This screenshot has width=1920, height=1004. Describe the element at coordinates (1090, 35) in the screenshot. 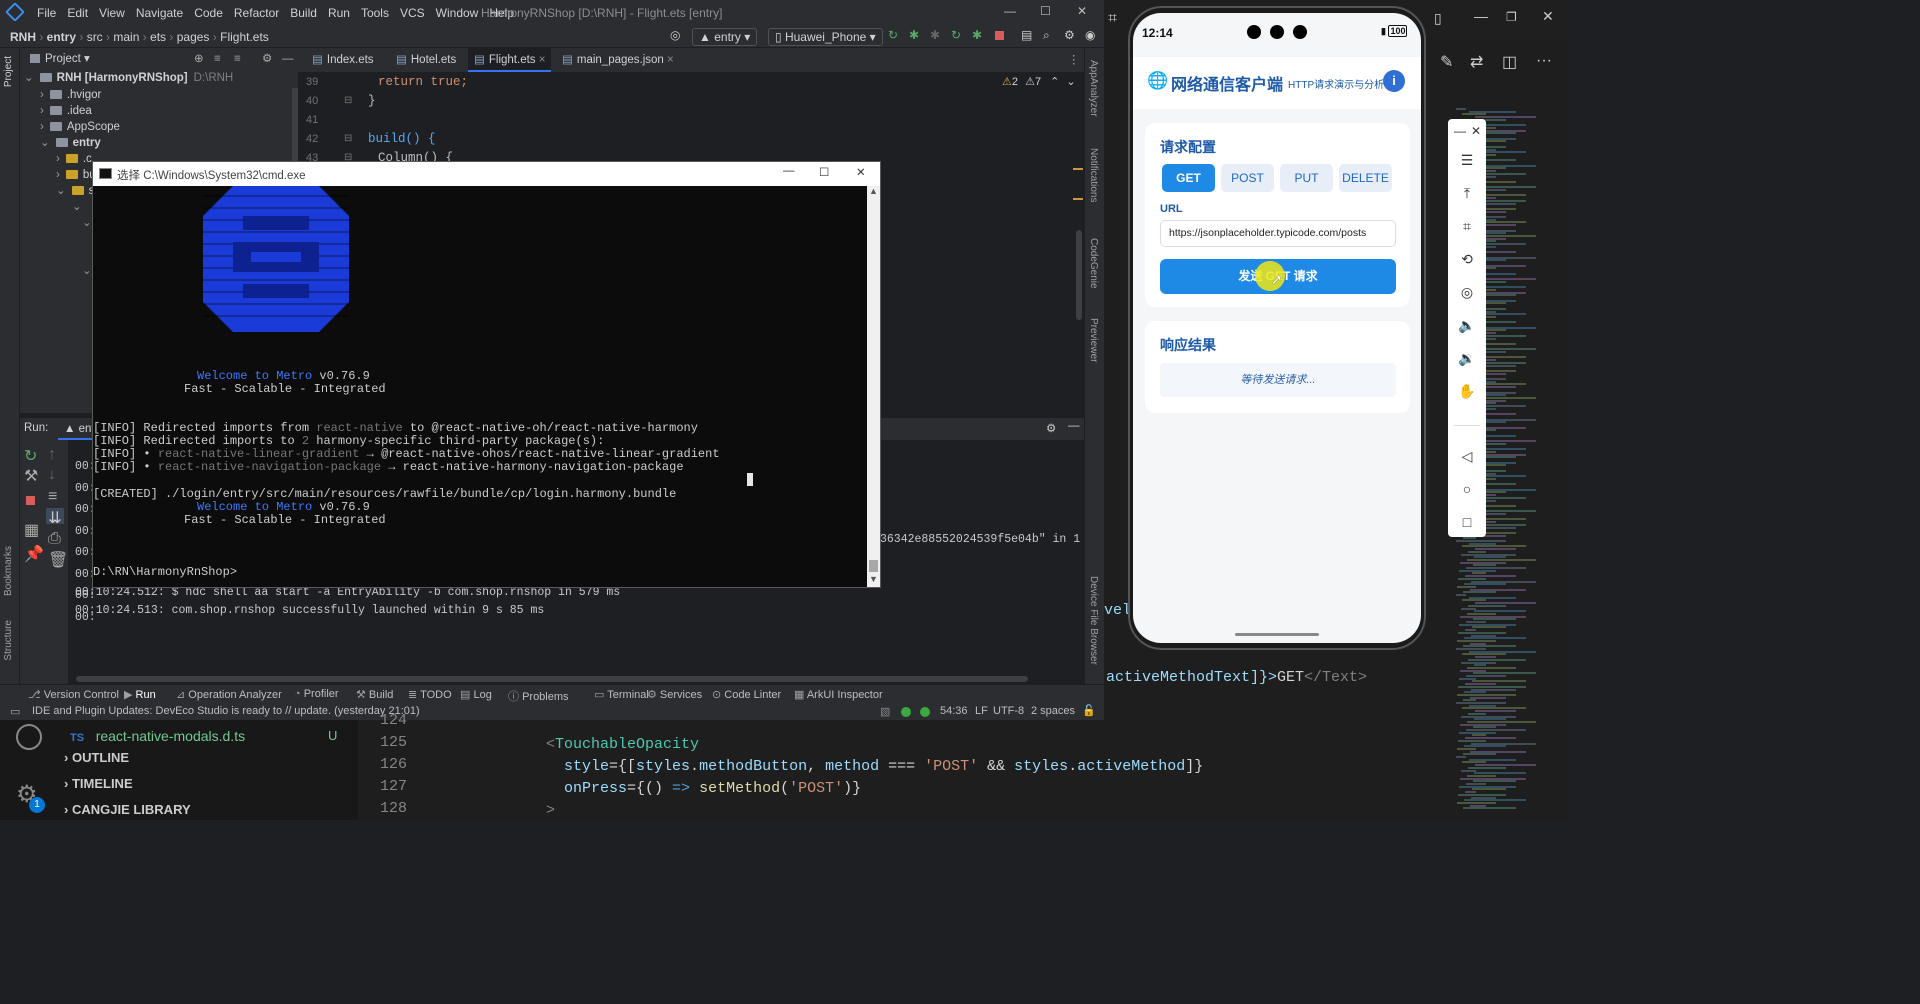

I see `account-icon: ◉` at that location.